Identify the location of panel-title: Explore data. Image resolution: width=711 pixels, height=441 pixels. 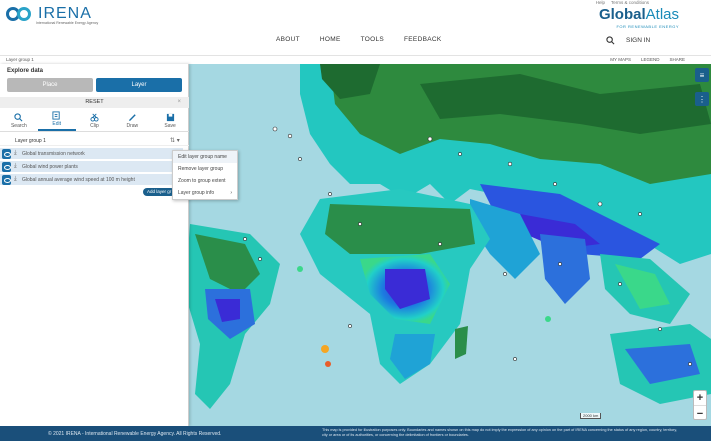
(25, 71).